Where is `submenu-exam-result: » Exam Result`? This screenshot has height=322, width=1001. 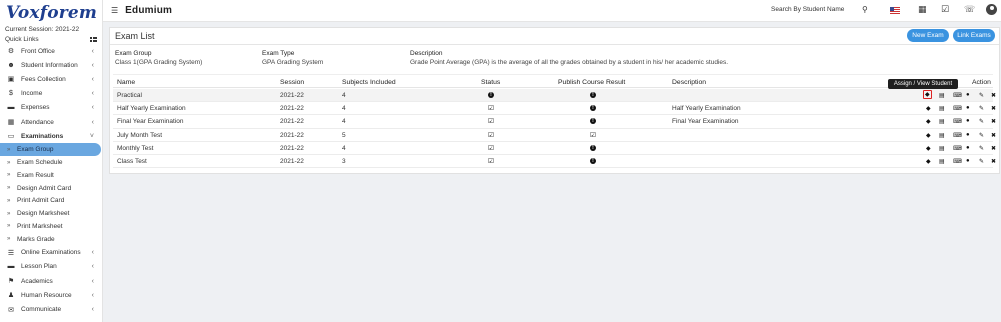
submenu-exam-result: » Exam Result is located at coordinates (51, 175).